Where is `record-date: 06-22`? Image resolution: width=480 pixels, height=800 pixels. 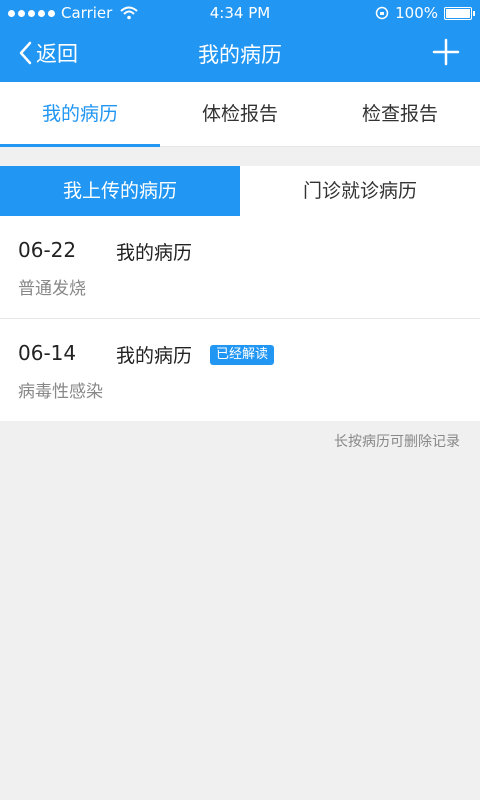
record-date: 06-22 is located at coordinates (47, 250).